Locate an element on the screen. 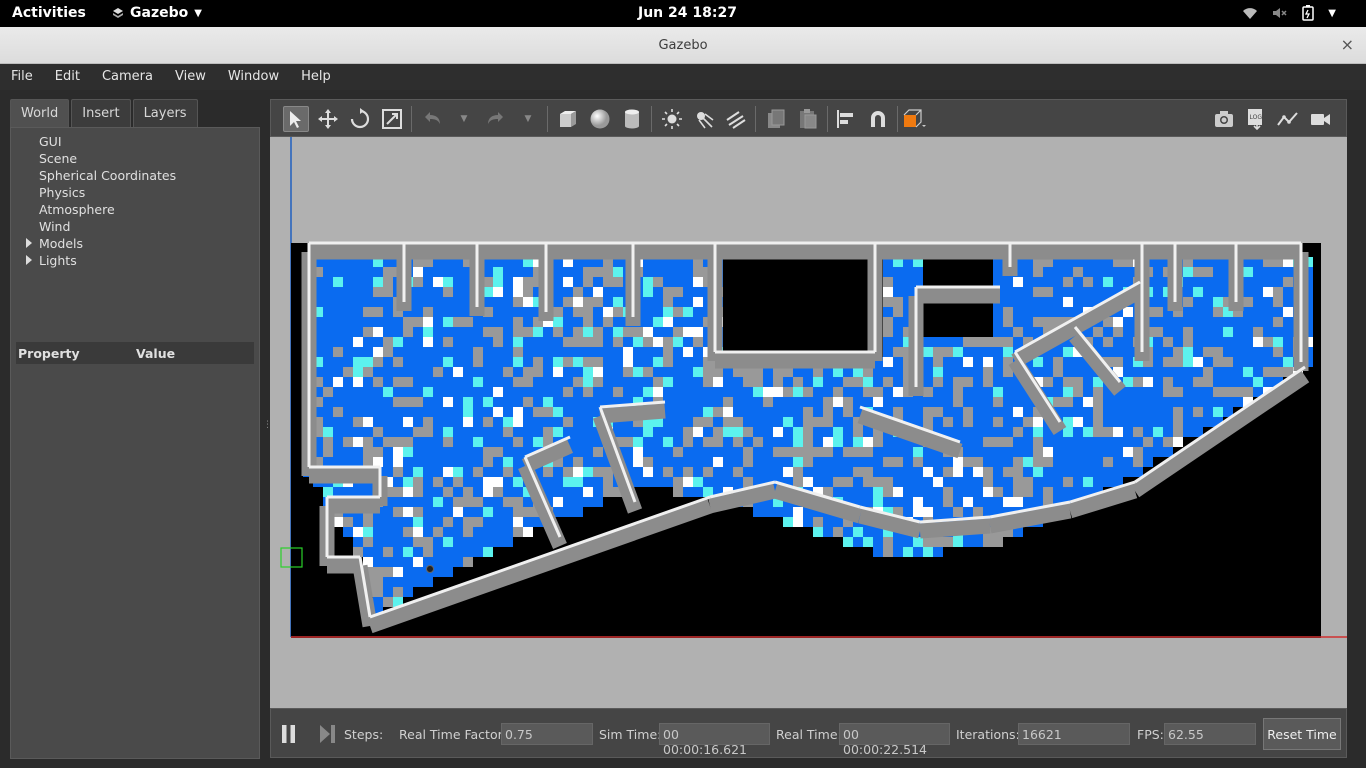  box-icon is located at coordinates (568, 119).